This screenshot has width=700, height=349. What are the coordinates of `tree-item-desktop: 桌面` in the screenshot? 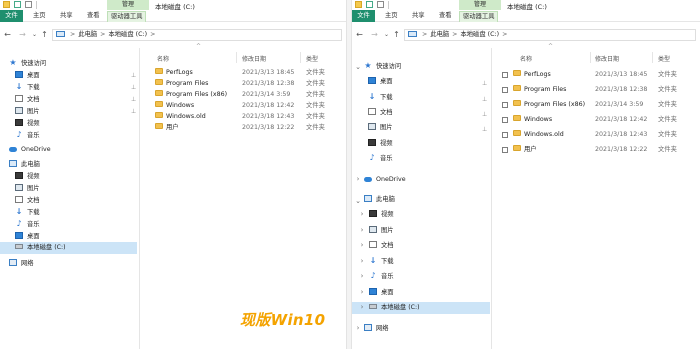 It's located at (429, 82).